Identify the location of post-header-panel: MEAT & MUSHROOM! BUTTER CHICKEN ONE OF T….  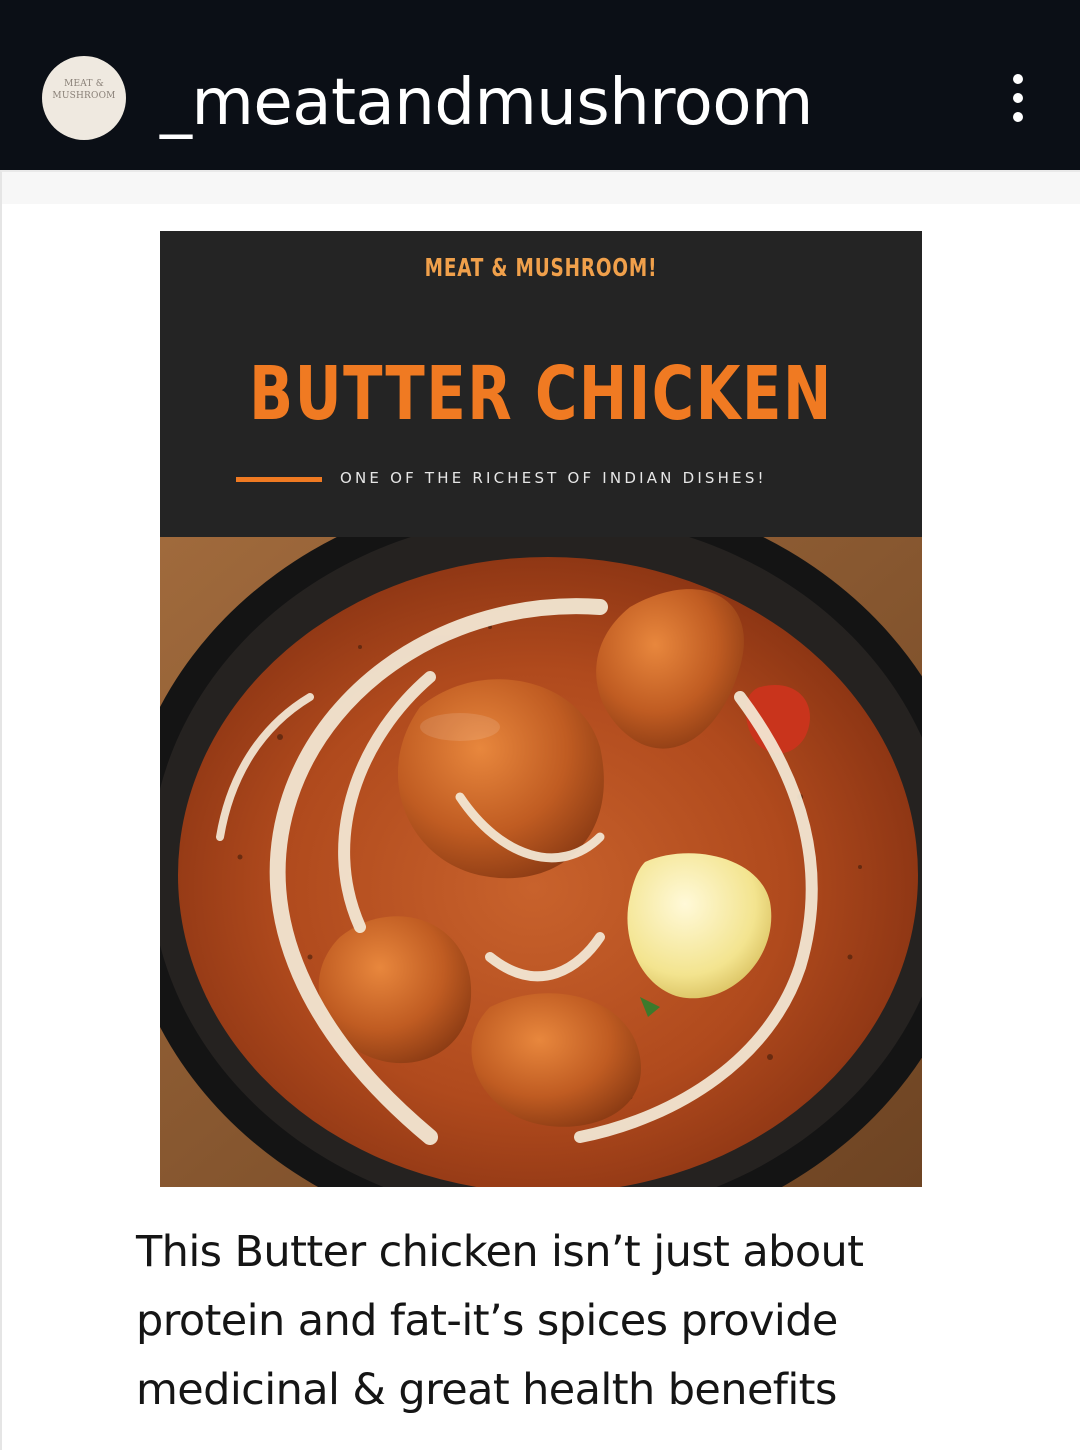
(541, 384).